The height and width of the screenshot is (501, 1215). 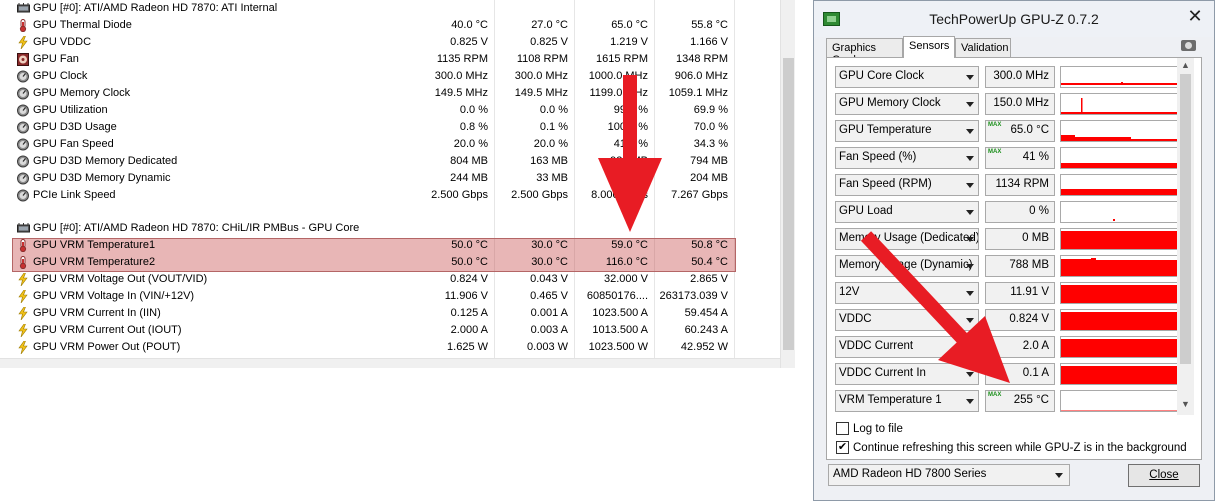 I want to click on vertical-scrollbar, so click(x=787, y=184).